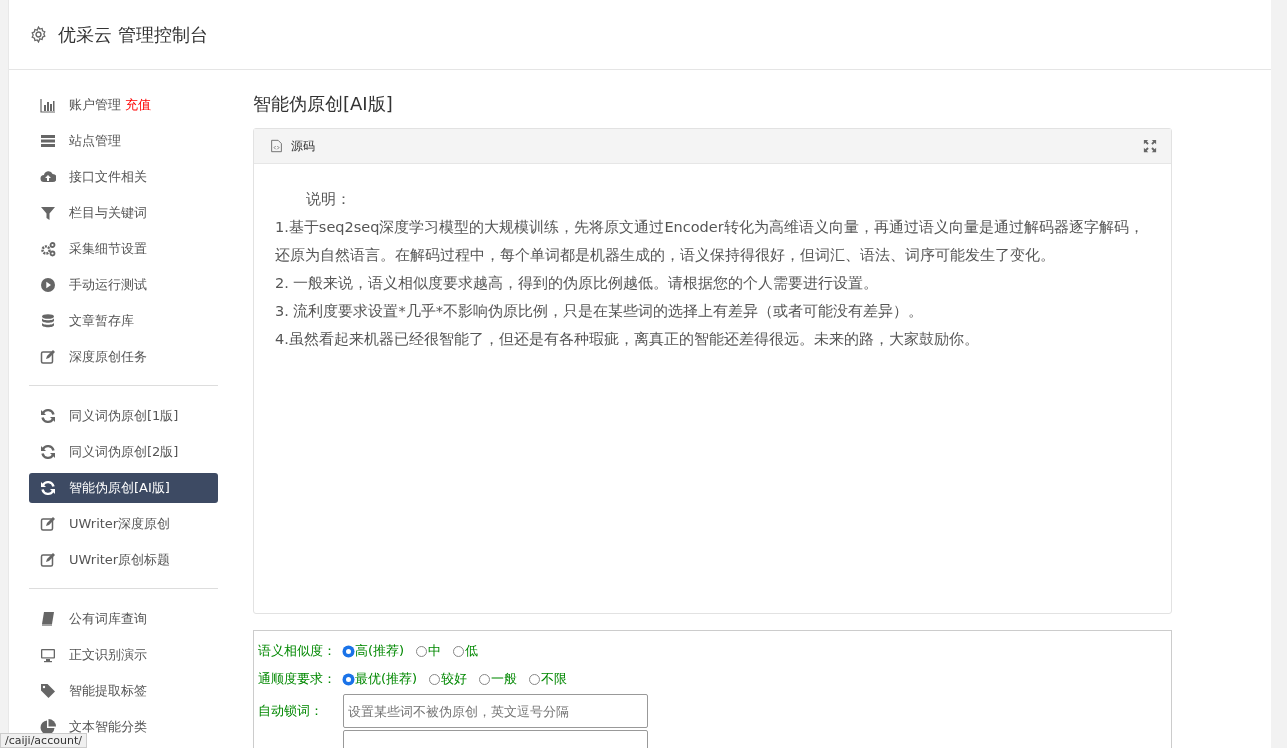 This screenshot has height=748, width=1287. Describe the element at coordinates (498, 679) in the screenshot. I see `radio-option: 一般` at that location.